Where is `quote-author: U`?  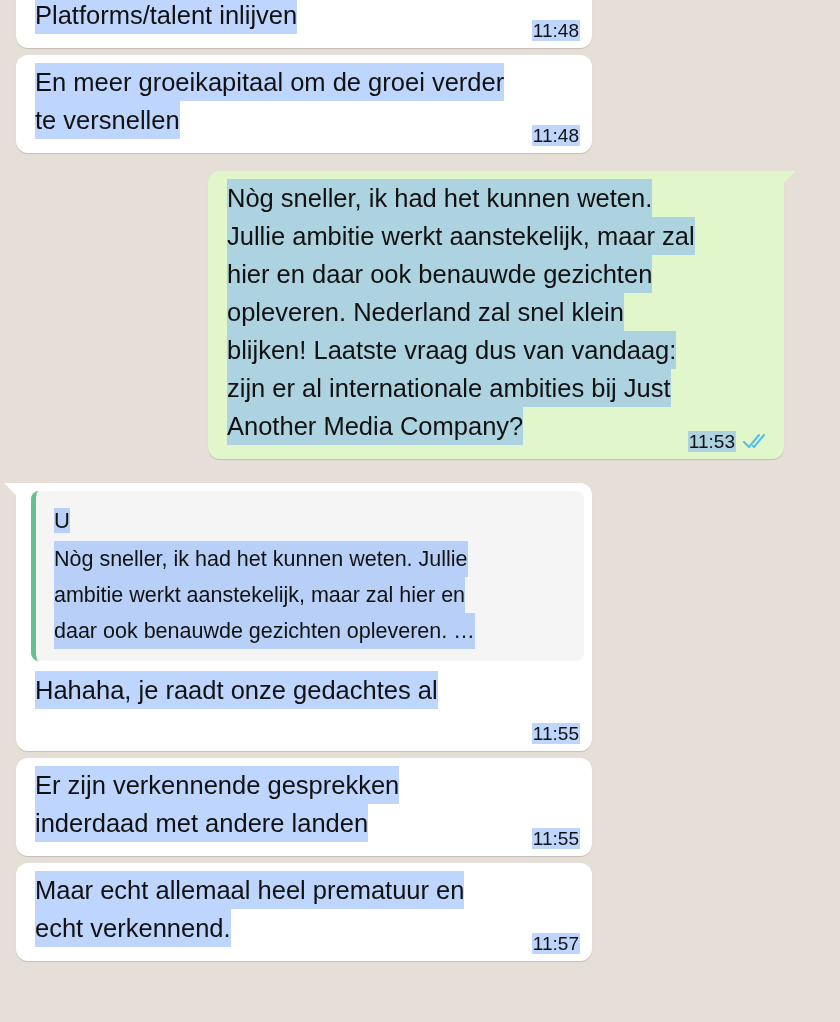
quote-author: U is located at coordinates (62, 520).